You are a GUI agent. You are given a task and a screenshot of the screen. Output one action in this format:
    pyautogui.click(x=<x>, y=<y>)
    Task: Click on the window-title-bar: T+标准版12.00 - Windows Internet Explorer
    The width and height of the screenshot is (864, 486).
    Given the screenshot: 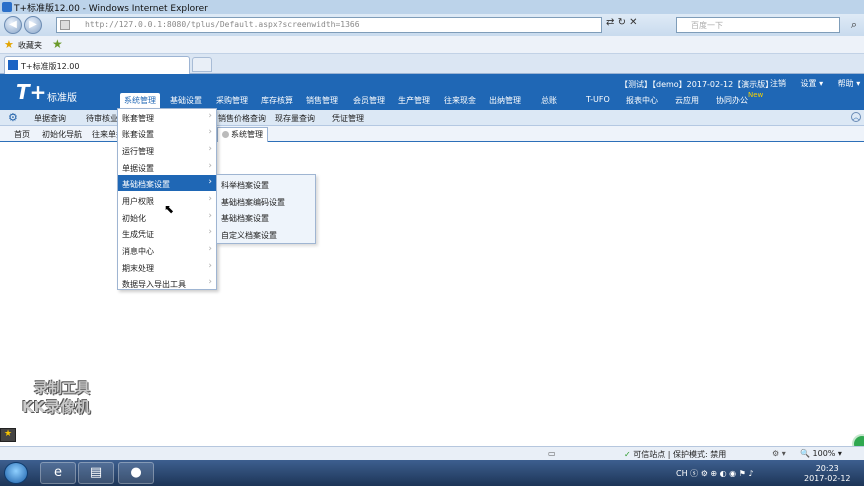 What is the action you would take?
    pyautogui.click(x=432, y=7)
    